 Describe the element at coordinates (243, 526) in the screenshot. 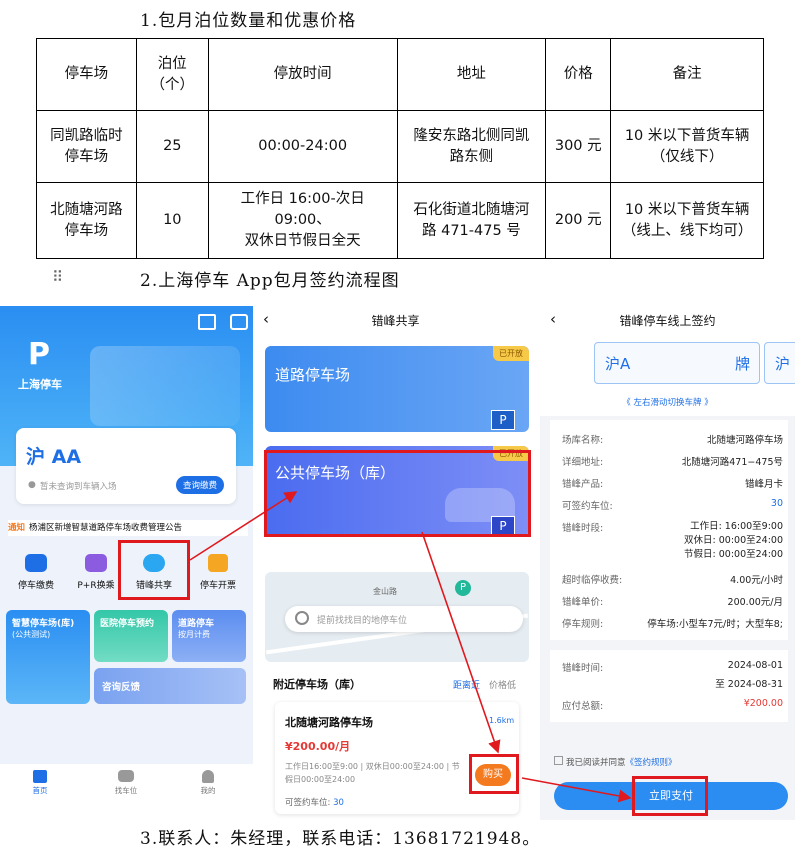

I see `arrow-to-public` at that location.